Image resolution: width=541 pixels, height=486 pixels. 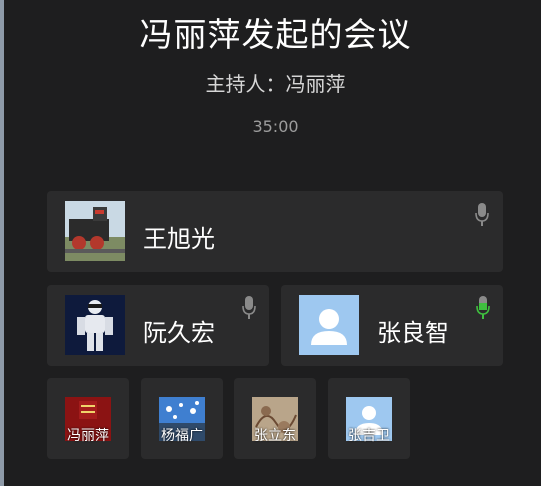 What do you see at coordinates (369, 418) in the screenshot?
I see `participant-card: 张吉卫` at bounding box center [369, 418].